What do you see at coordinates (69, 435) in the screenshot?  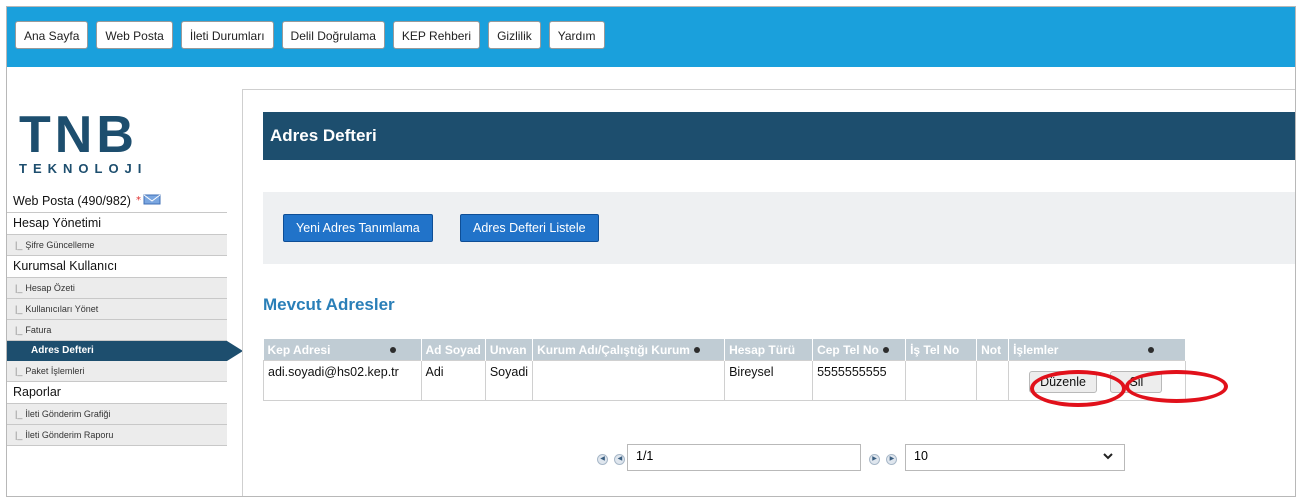 I see `sidebar-item-label: İleti Gönderim Raporu` at bounding box center [69, 435].